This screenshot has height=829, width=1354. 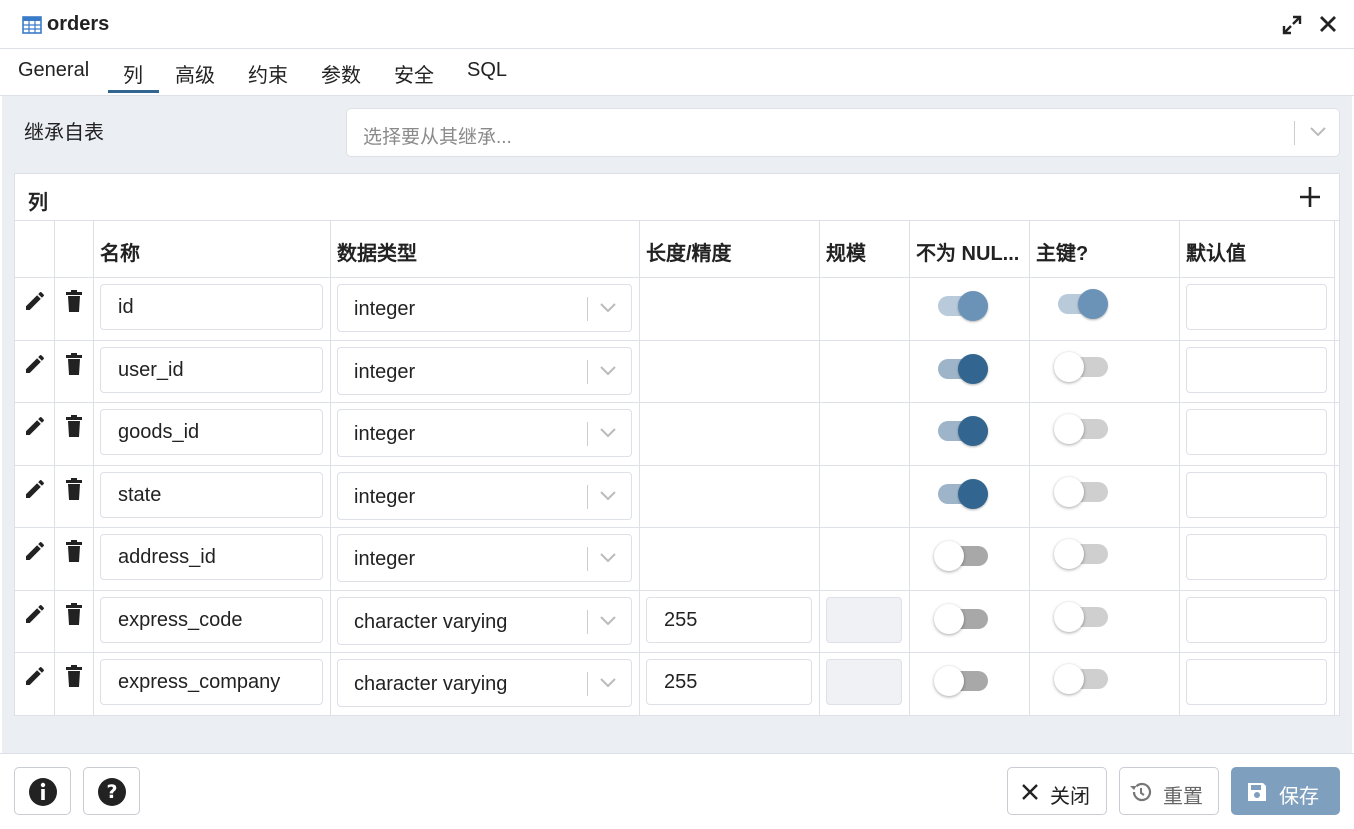 What do you see at coordinates (211, 307) in the screenshot?
I see `column-name-input: id` at bounding box center [211, 307].